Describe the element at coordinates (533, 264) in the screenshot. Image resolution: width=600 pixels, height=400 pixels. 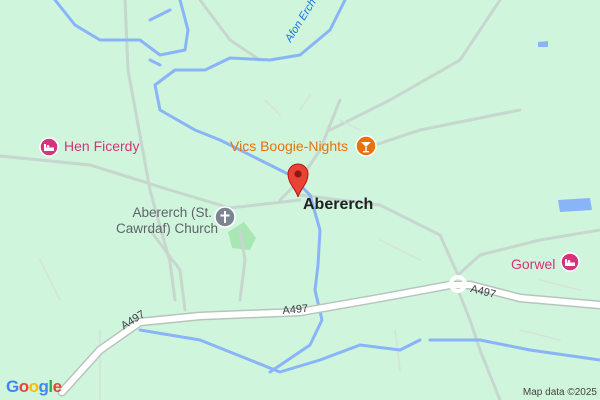
I see `poi-gorwel-label: Gorwel` at that location.